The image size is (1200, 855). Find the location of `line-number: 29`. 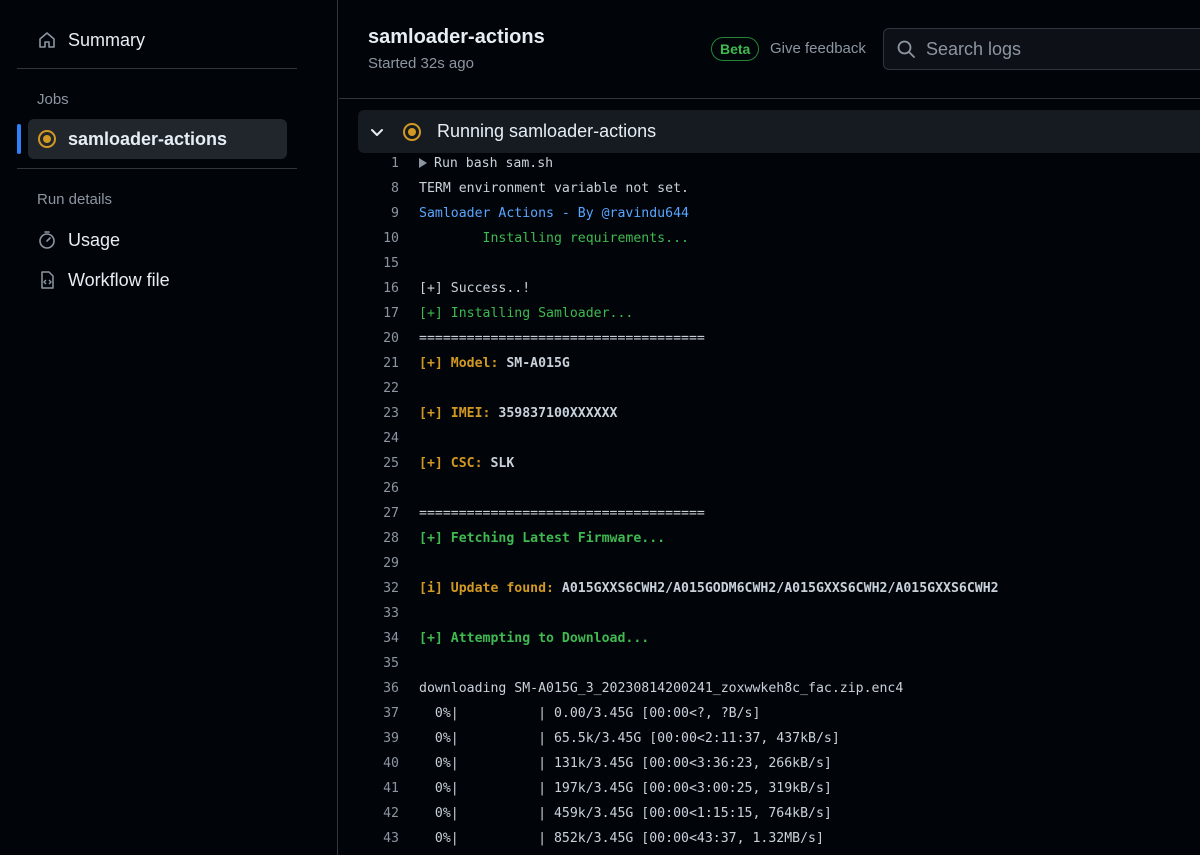

line-number: 29 is located at coordinates (379, 563).